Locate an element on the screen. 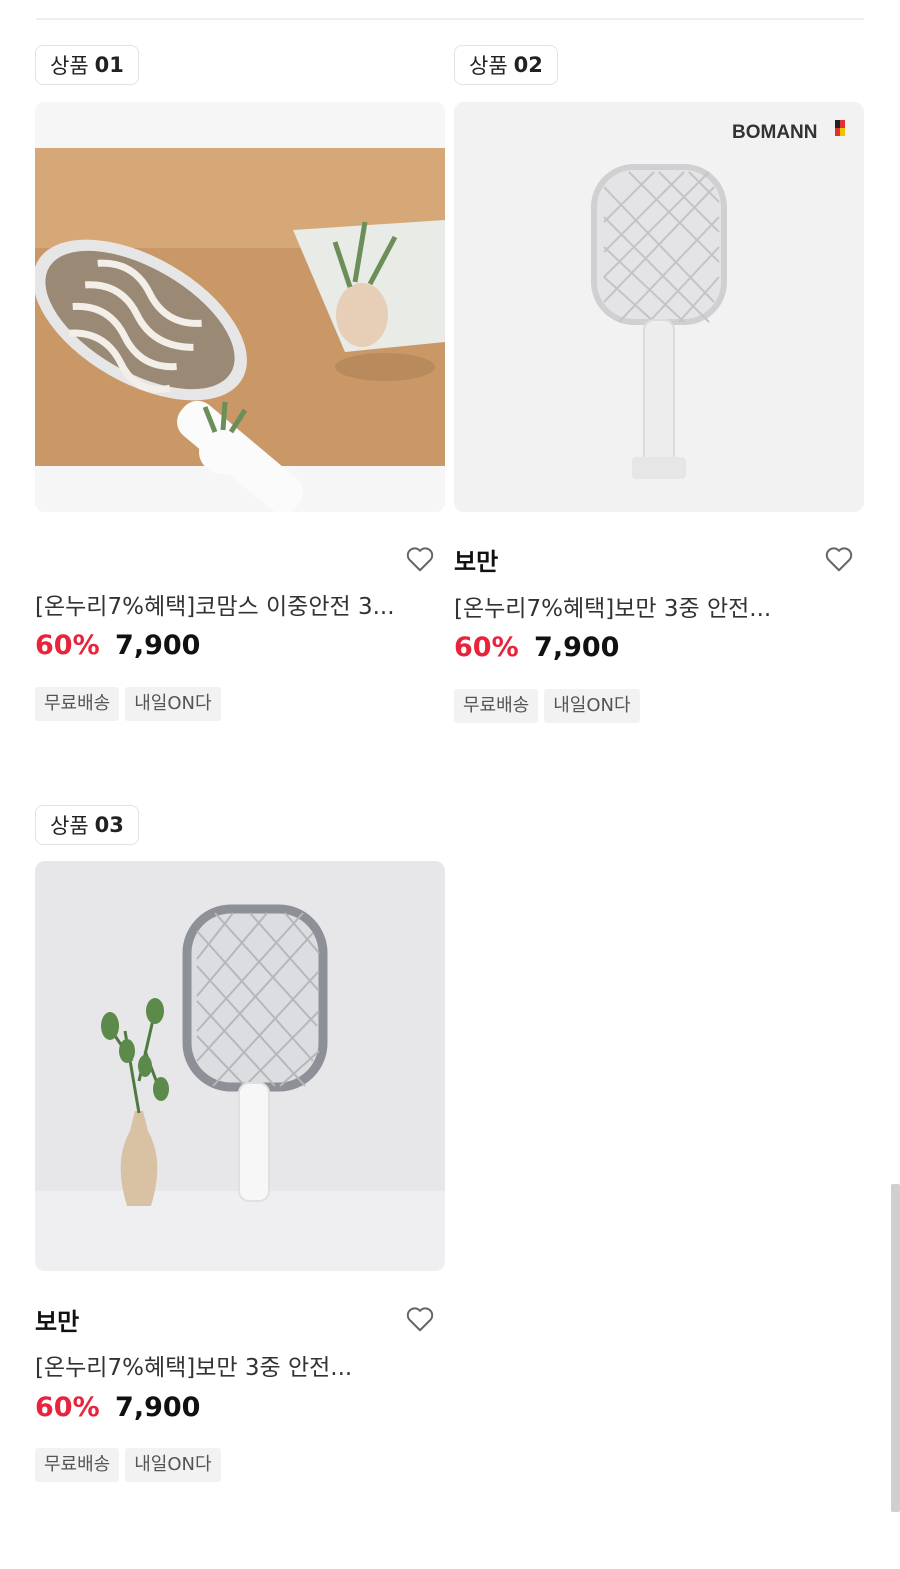 This screenshot has height=1569, width=900. product-badge: 상품 02 is located at coordinates (506, 65).